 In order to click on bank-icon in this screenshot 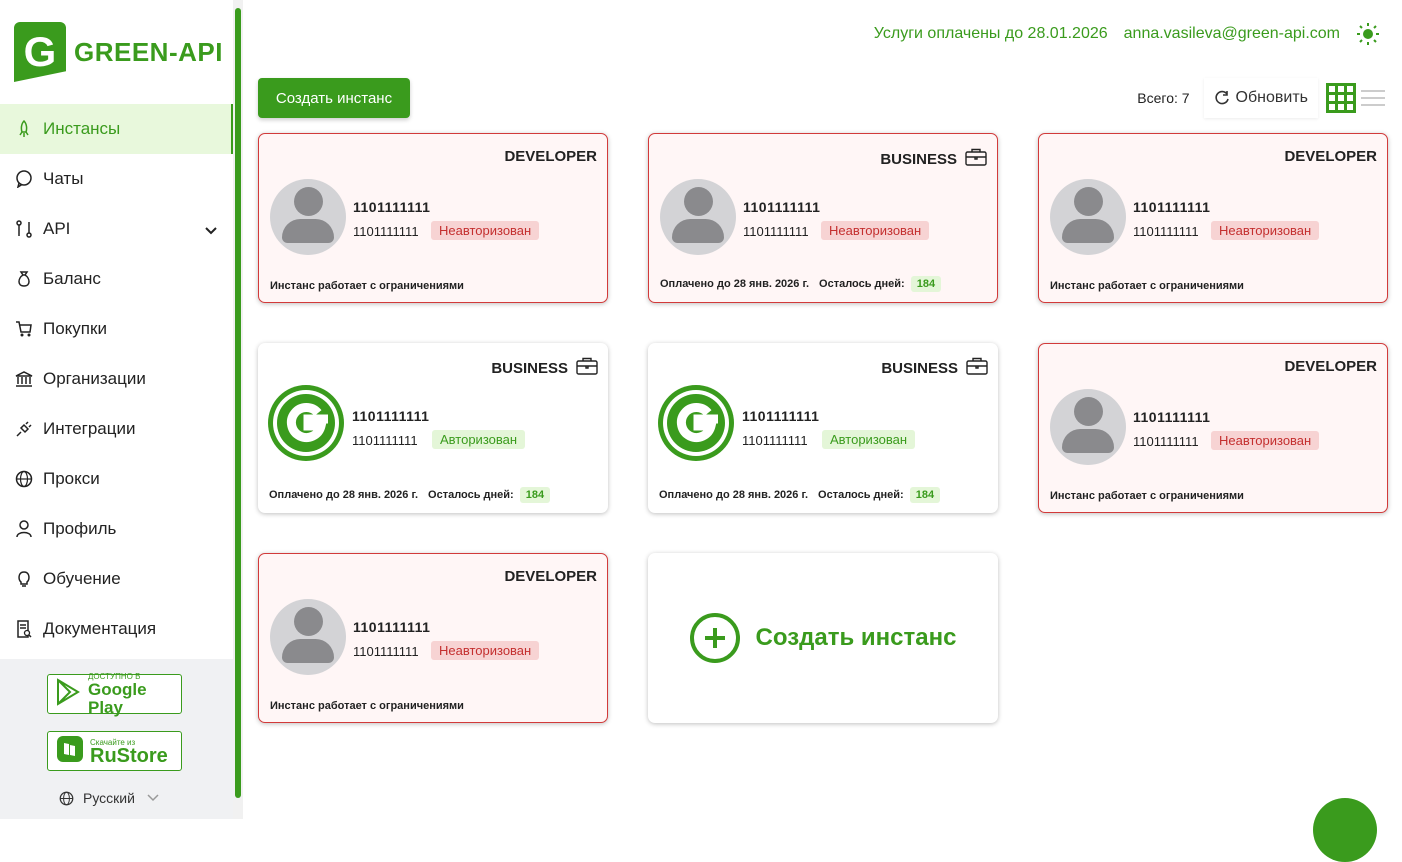, I will do `click(24, 379)`.